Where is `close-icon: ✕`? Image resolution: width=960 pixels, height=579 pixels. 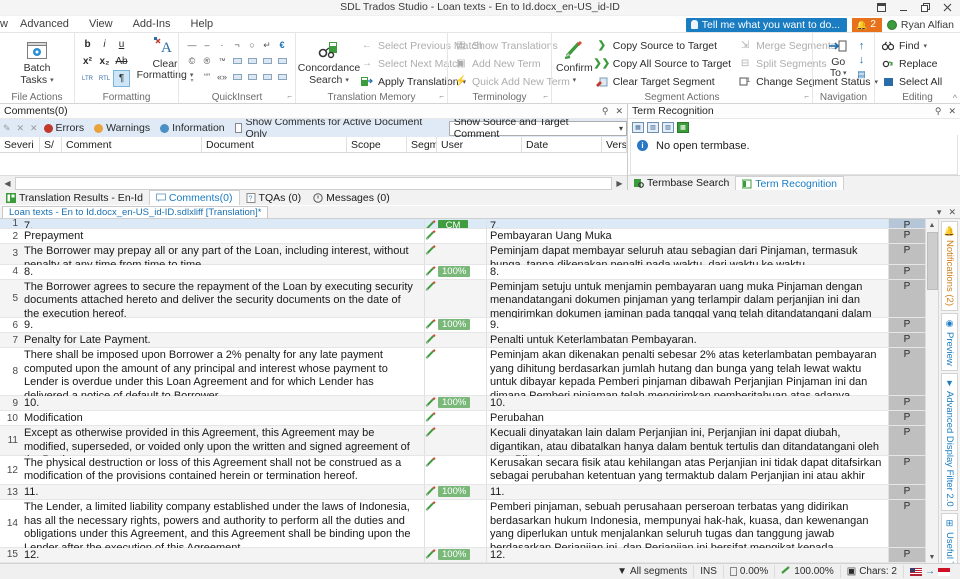 close-icon: ✕ is located at coordinates (952, 111).